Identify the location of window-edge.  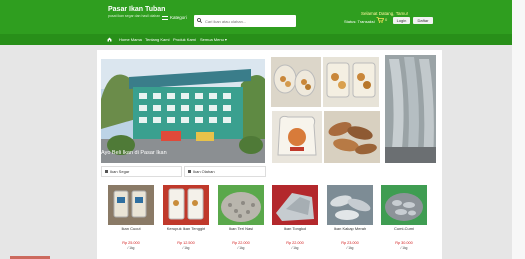
(518, 129).